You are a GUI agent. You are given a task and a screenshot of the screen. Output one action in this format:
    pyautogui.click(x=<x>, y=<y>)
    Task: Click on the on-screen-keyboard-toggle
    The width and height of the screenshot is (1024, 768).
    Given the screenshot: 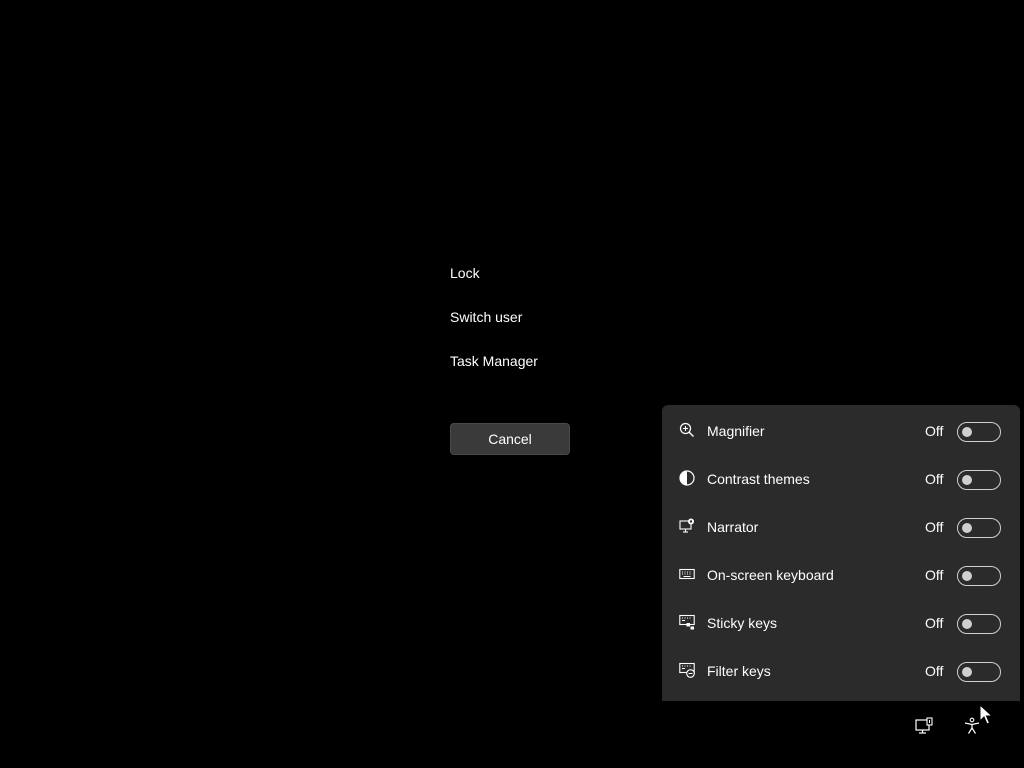 What is the action you would take?
    pyautogui.click(x=979, y=576)
    